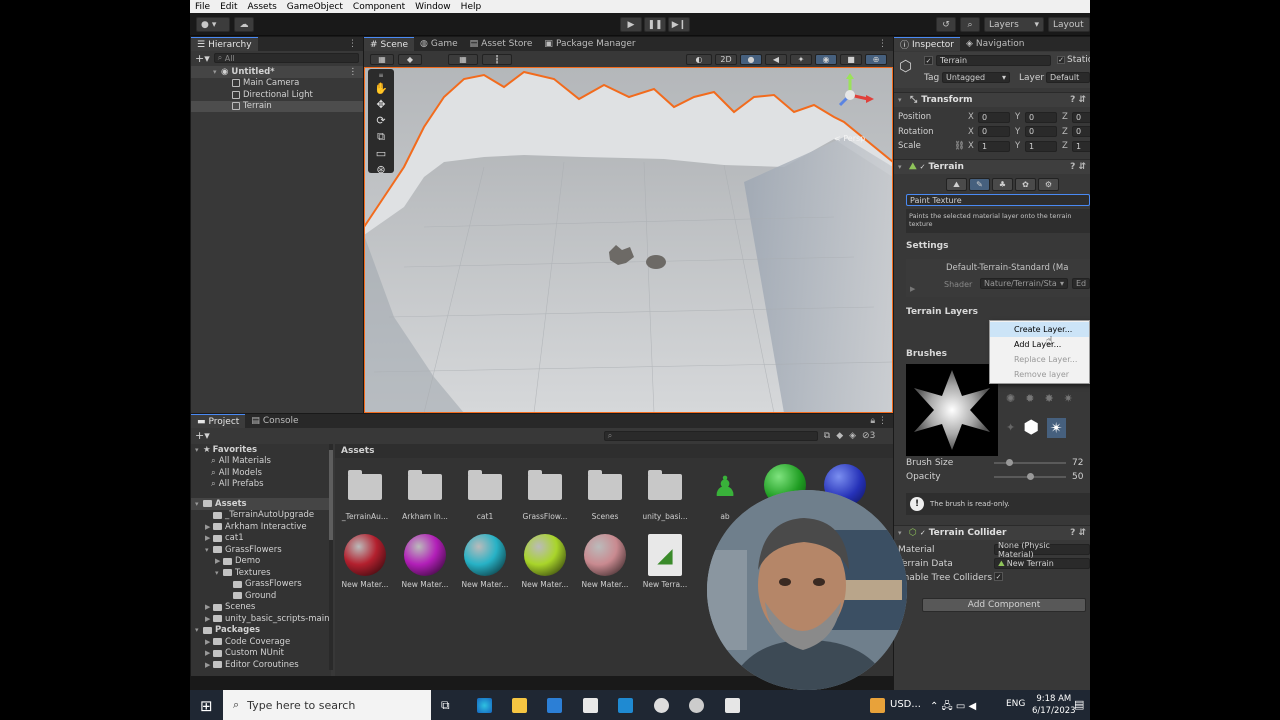 This screenshot has height=720, width=1280. What do you see at coordinates (995, 44) in the screenshot?
I see `tab-navigation: ◈ Navigation` at bounding box center [995, 44].